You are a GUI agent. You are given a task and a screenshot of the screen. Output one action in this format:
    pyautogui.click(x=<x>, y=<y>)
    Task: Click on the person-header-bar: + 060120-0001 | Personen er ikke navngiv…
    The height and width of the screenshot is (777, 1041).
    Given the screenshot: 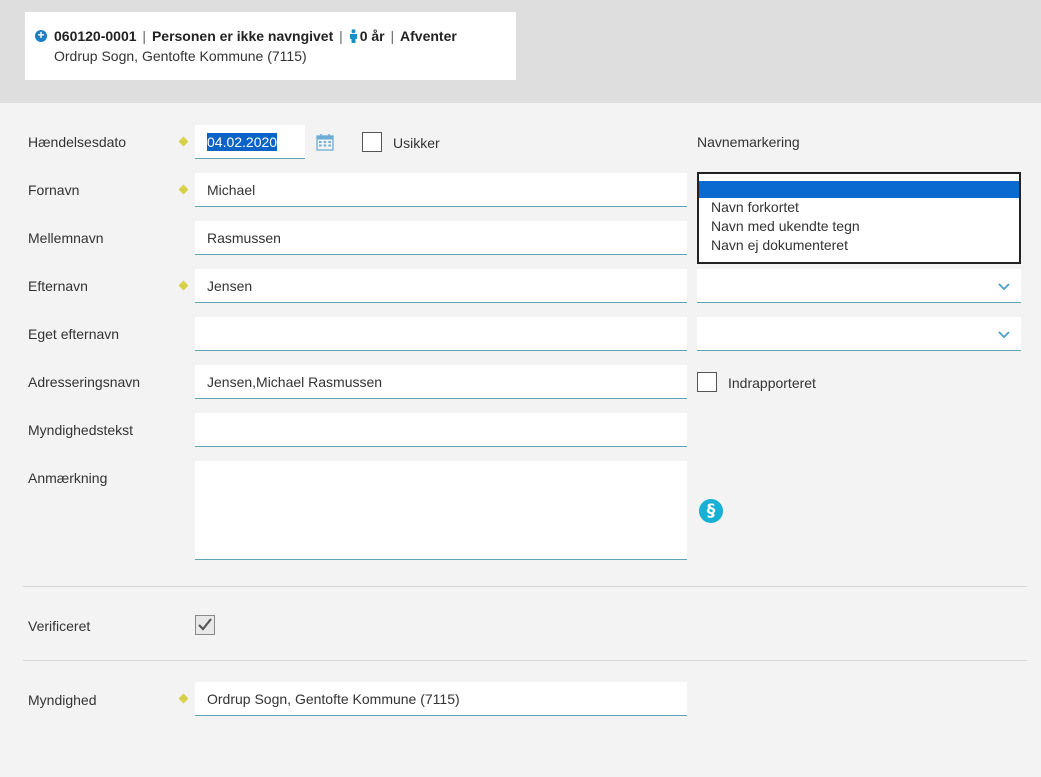 What is the action you would take?
    pyautogui.click(x=520, y=51)
    